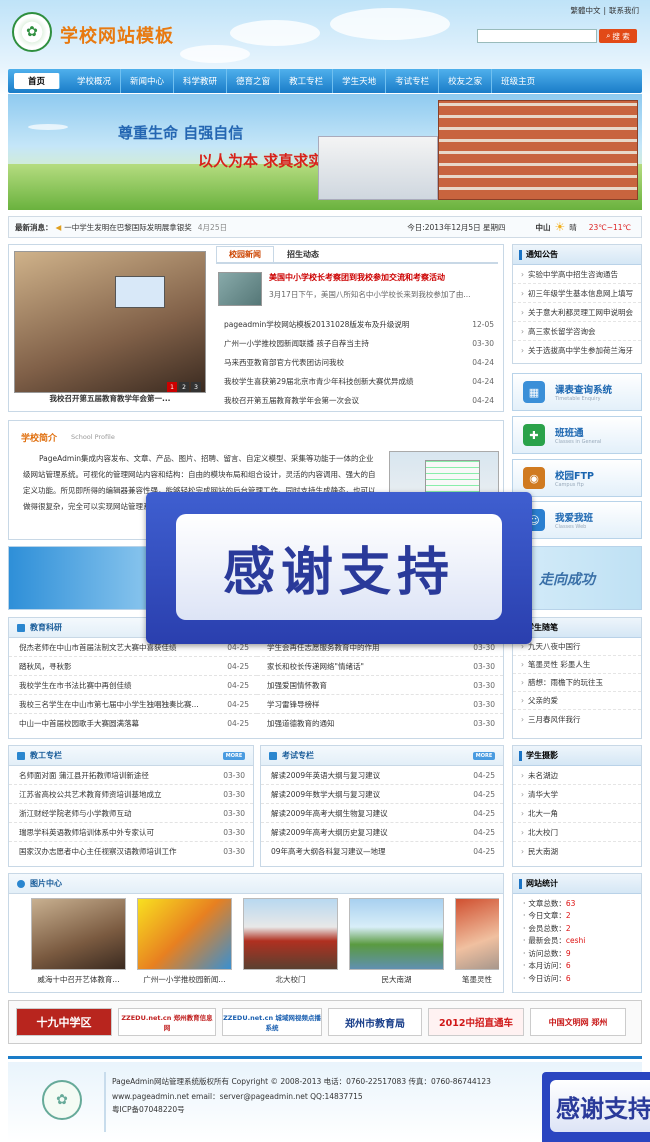  I want to click on nav-item-news: 新闻中心, so click(148, 81).